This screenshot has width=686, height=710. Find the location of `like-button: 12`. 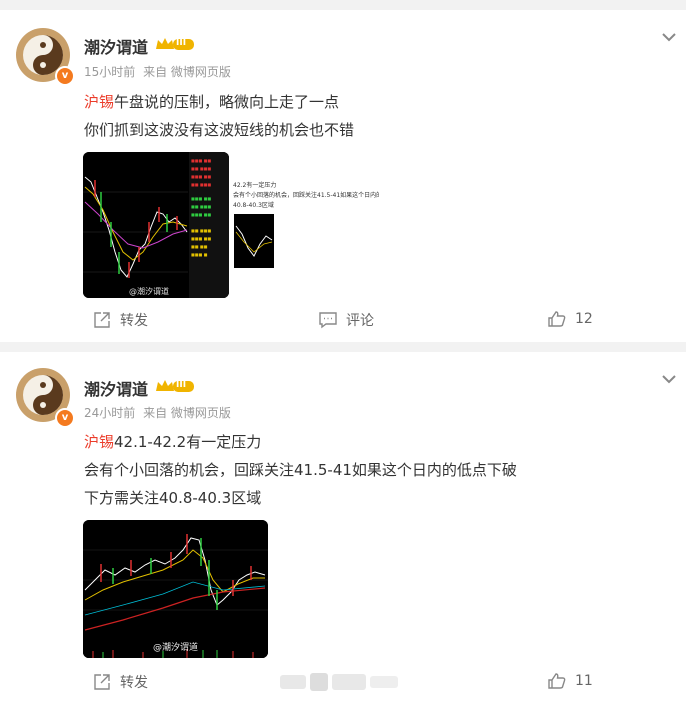

like-button: 12 is located at coordinates (570, 319).